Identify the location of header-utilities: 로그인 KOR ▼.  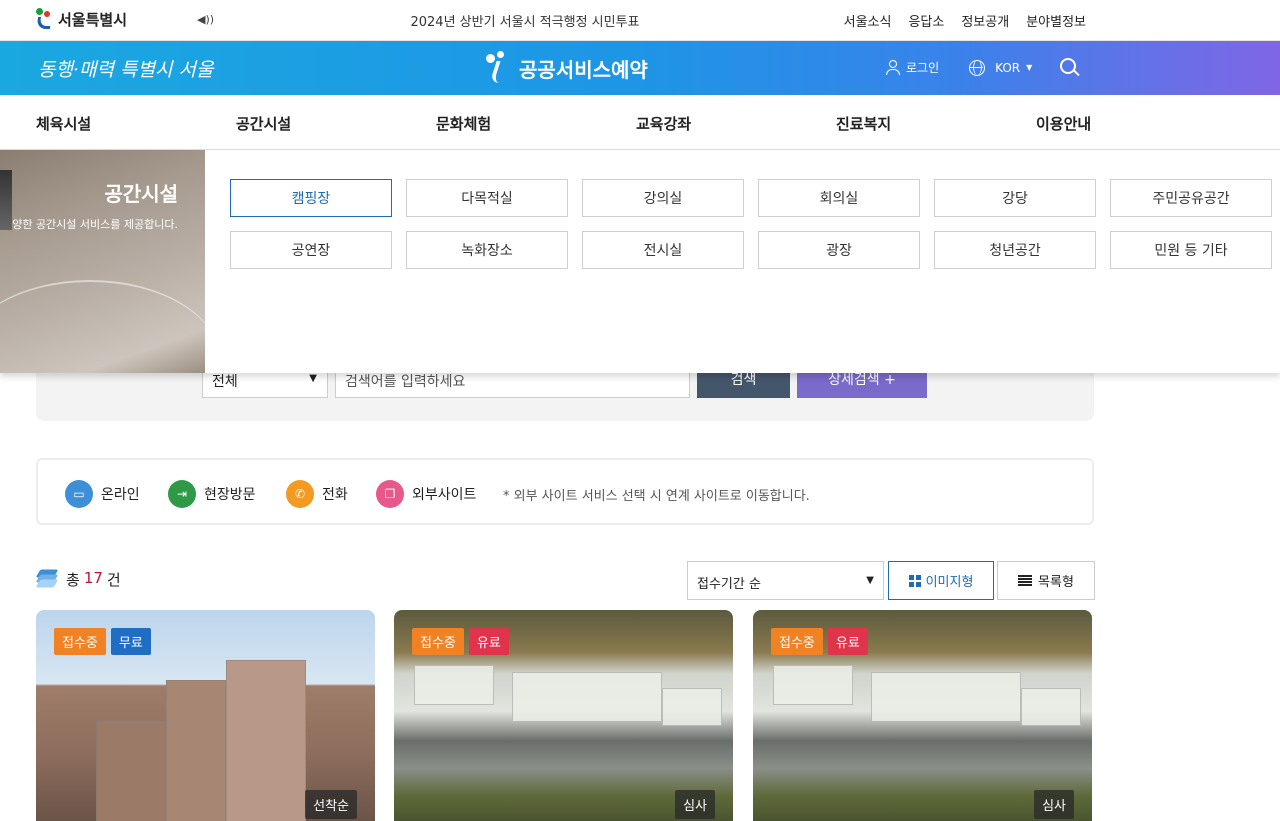
(959, 67).